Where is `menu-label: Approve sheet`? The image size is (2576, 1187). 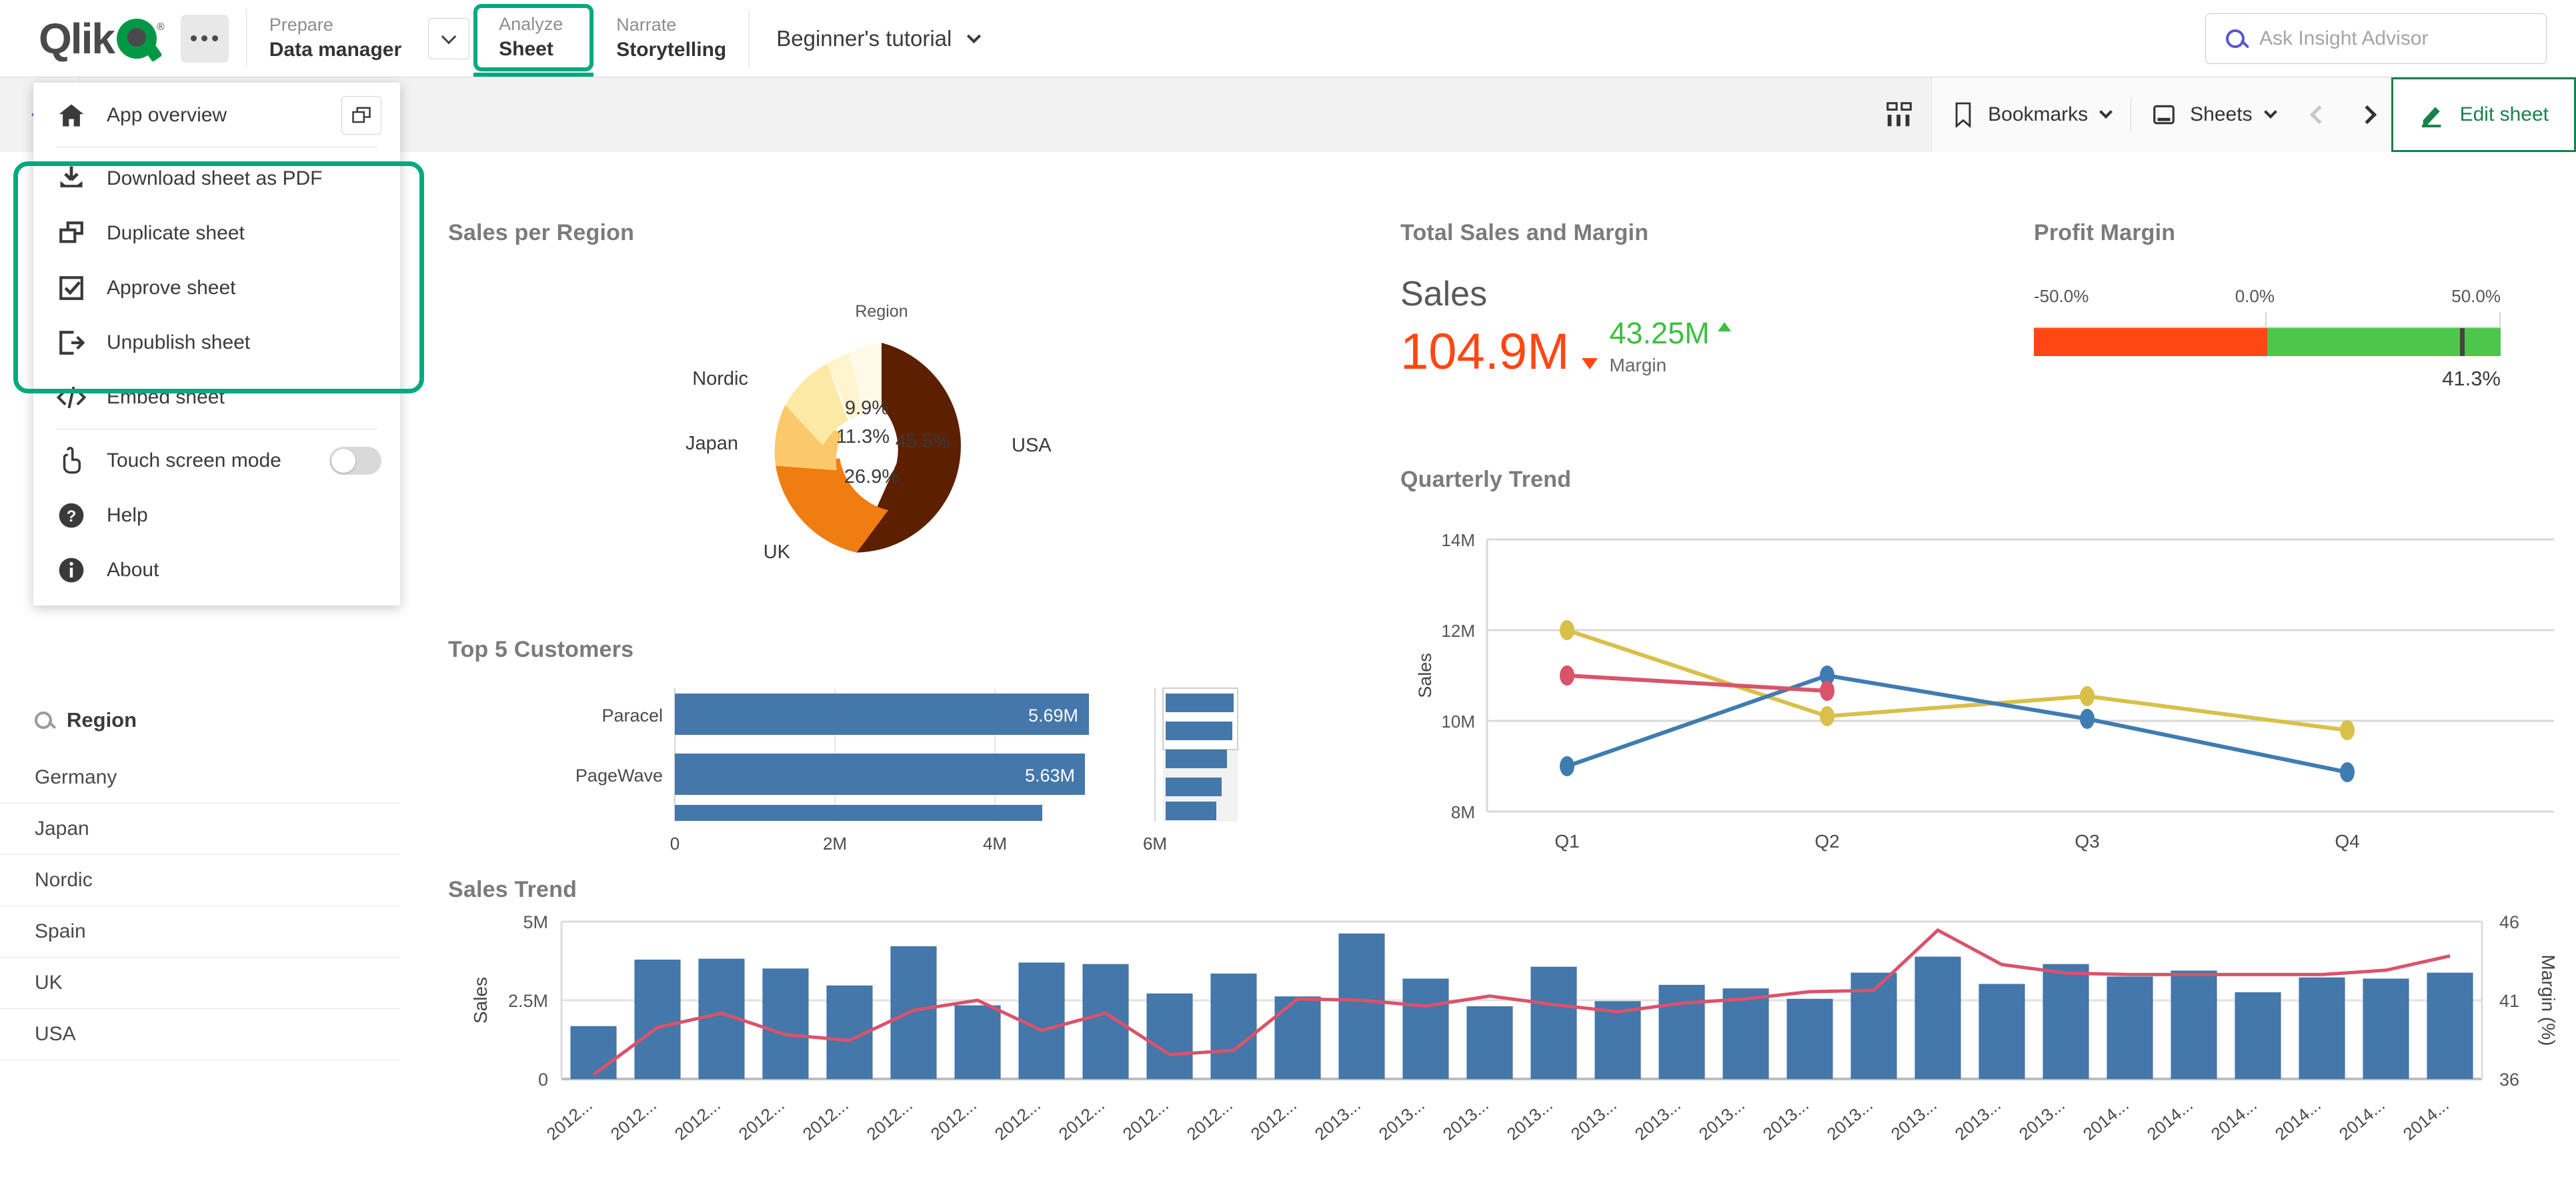
menu-label: Approve sheet is located at coordinates (171, 288).